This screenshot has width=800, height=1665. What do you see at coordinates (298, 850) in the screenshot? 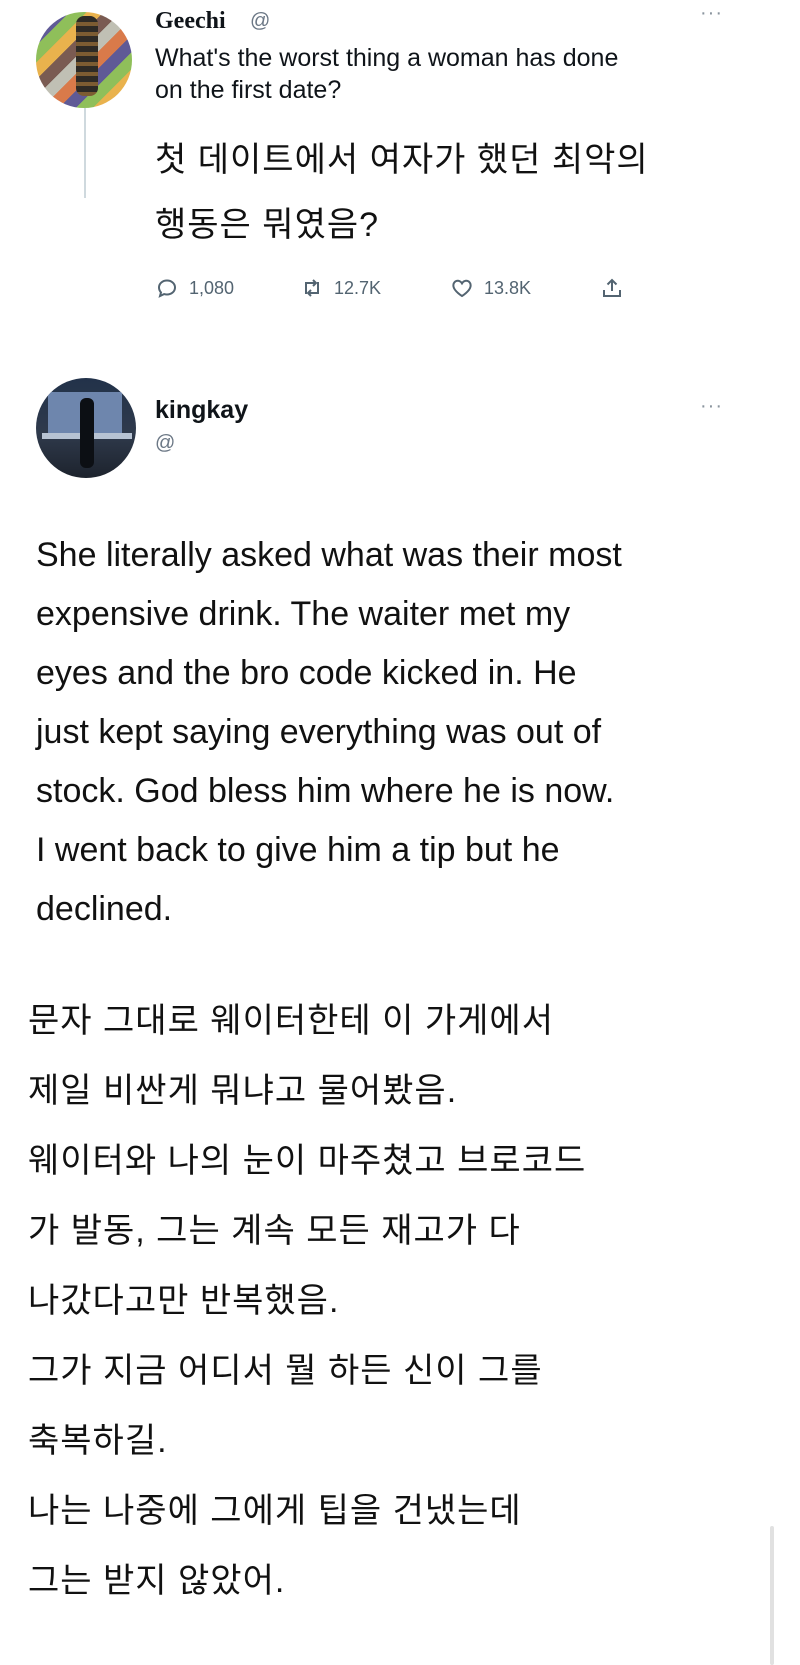
I see `text-line: I went back to give him a tip but he` at bounding box center [298, 850].